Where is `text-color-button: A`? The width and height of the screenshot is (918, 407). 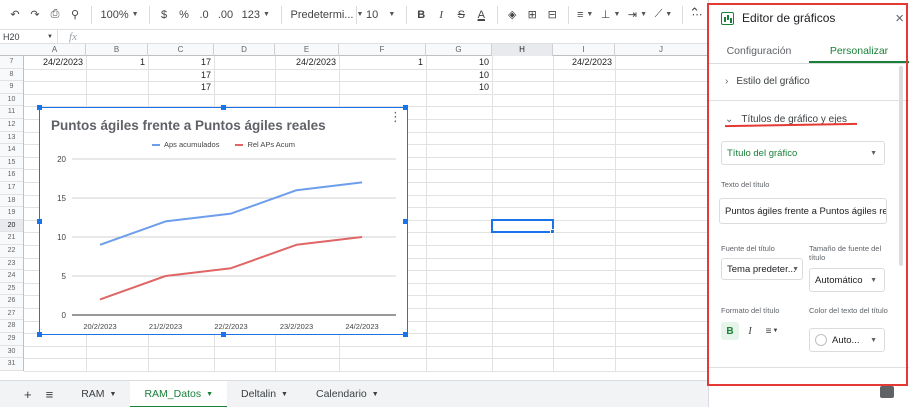
text-color-button: A is located at coordinates (481, 15).